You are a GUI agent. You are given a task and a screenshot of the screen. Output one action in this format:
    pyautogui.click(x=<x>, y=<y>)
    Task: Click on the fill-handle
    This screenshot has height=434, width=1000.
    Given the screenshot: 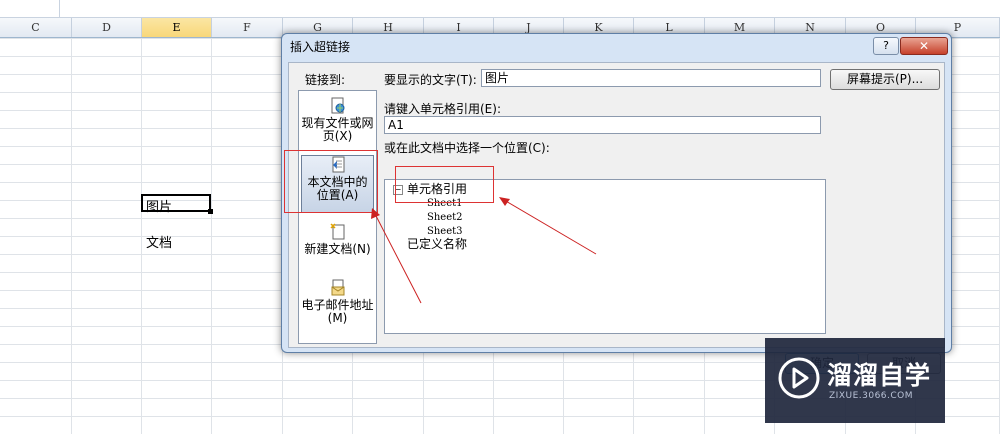 What is the action you would take?
    pyautogui.click(x=210, y=211)
    